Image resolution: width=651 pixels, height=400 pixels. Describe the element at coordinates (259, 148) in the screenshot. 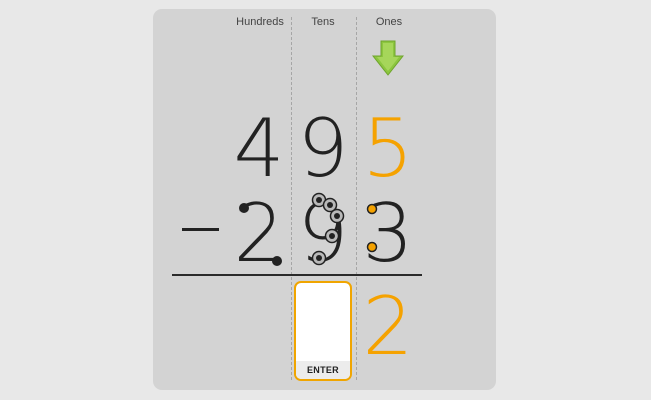

I see `minuend-hundreds-digit: 4` at that location.